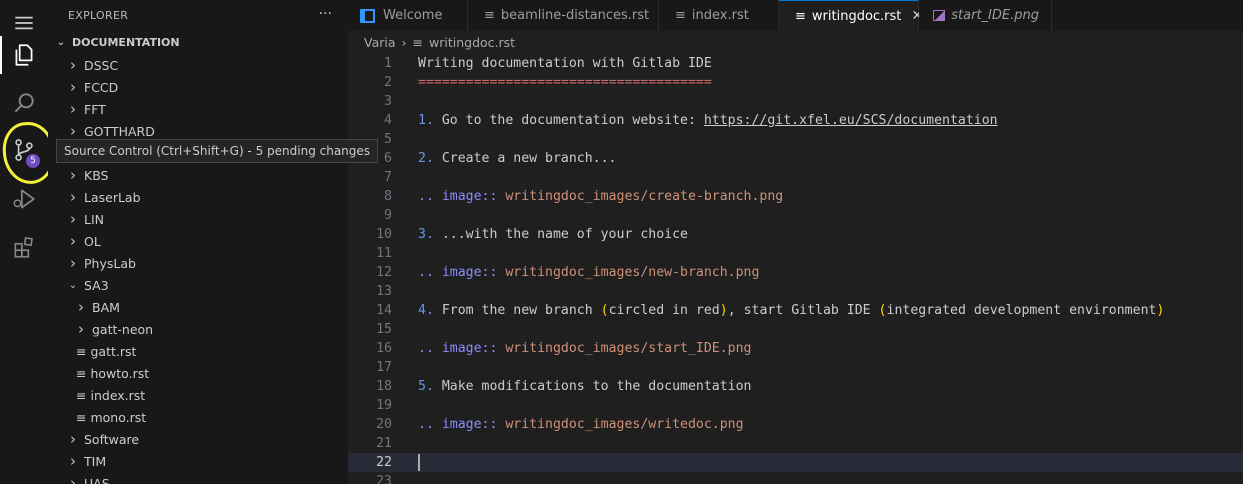  What do you see at coordinates (640, 196) in the screenshot?
I see `code-token: writingdoc_images/create-branch.png` at bounding box center [640, 196].